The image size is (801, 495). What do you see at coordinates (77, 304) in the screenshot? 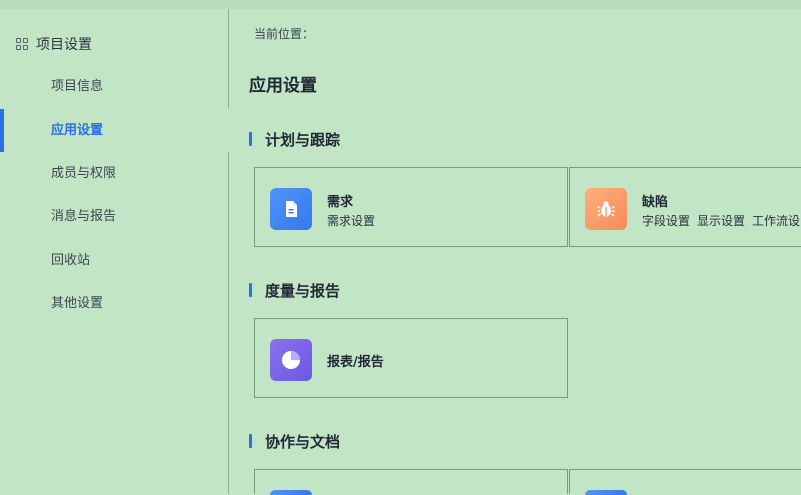
I see `sidebar-item-other-settings: 其他设置` at bounding box center [77, 304].